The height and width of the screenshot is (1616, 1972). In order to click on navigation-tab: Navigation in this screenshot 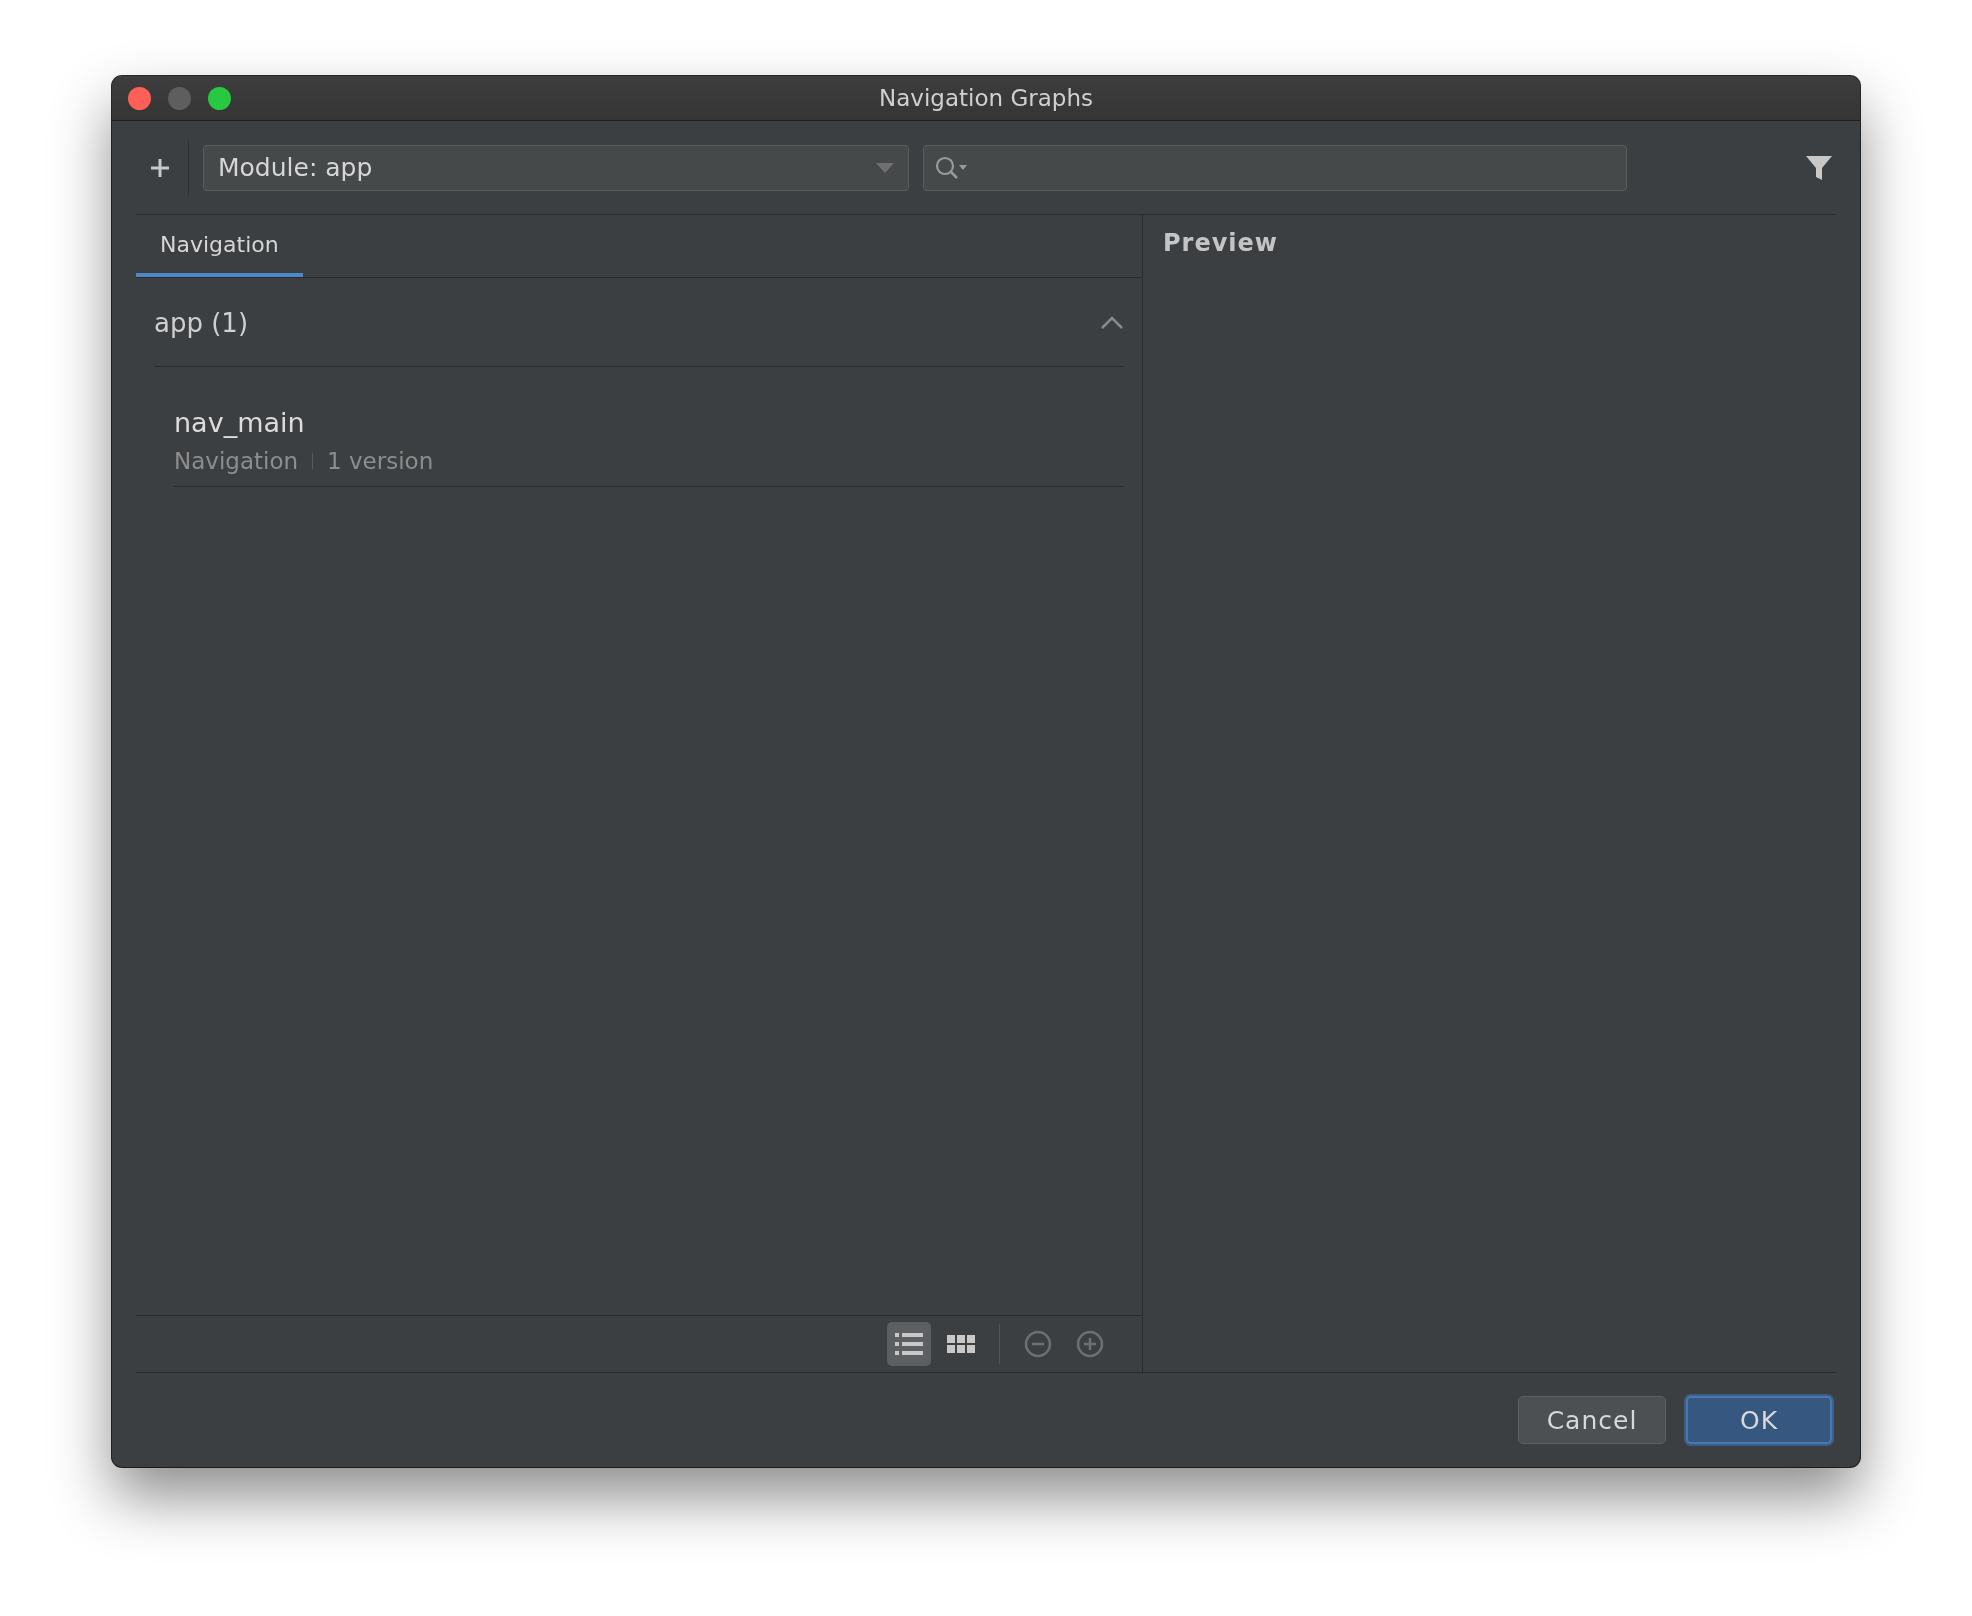, I will do `click(219, 246)`.